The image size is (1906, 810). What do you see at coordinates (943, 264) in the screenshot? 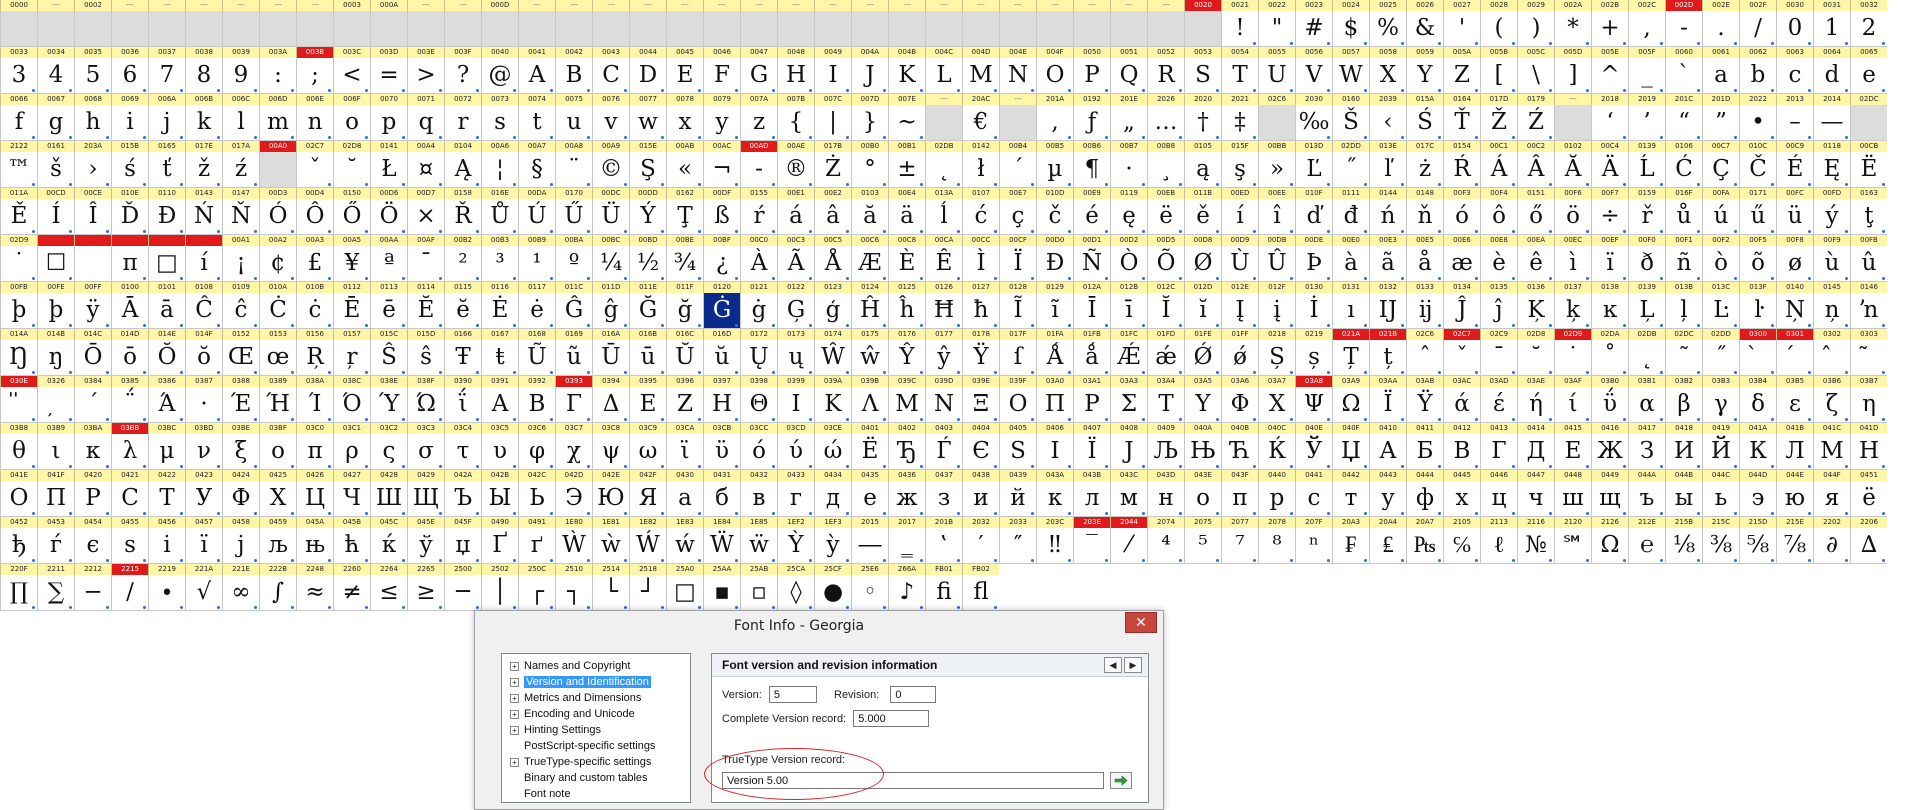
I see `glyph-cell: Ê` at bounding box center [943, 264].